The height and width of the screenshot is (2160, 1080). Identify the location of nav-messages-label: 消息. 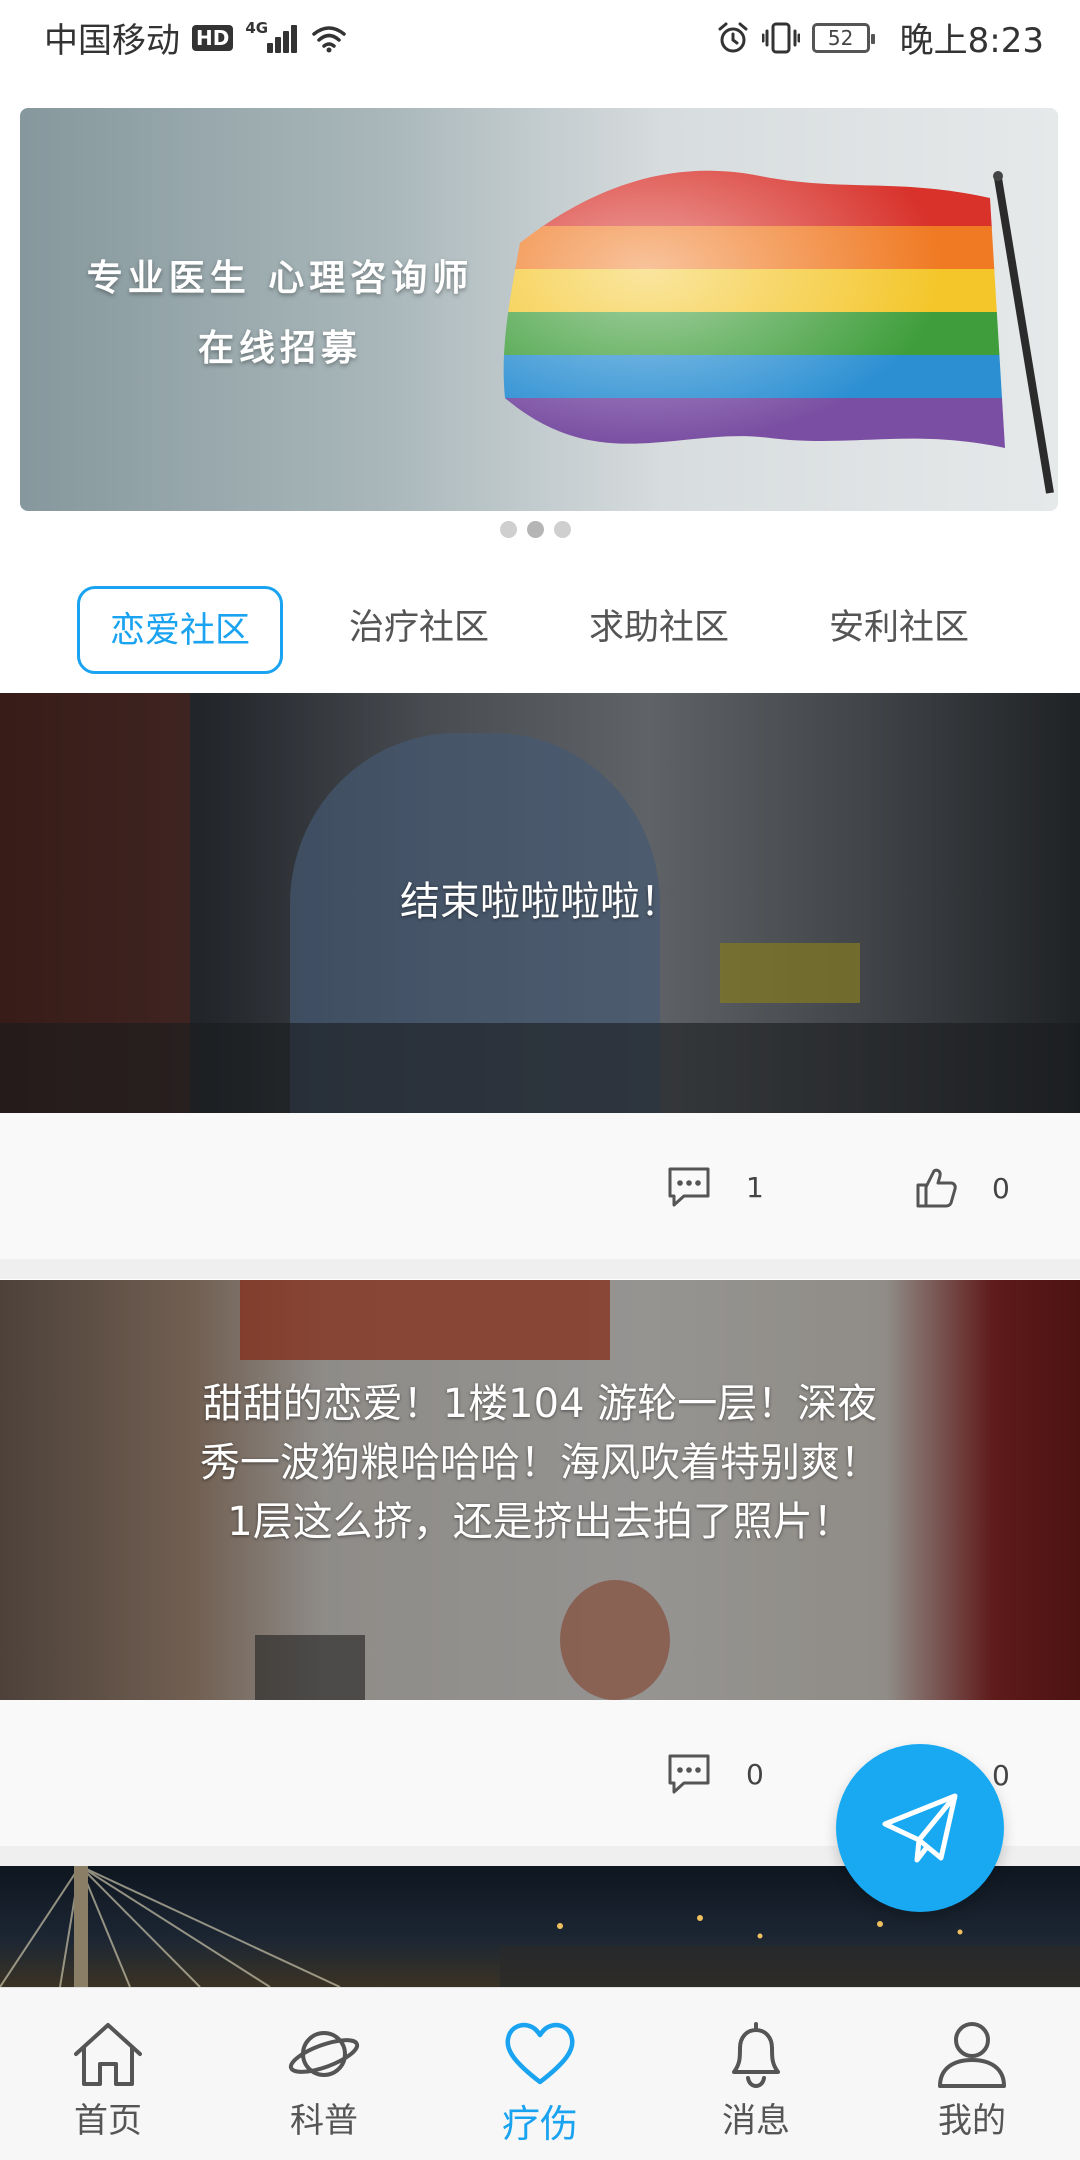
(756, 2121).